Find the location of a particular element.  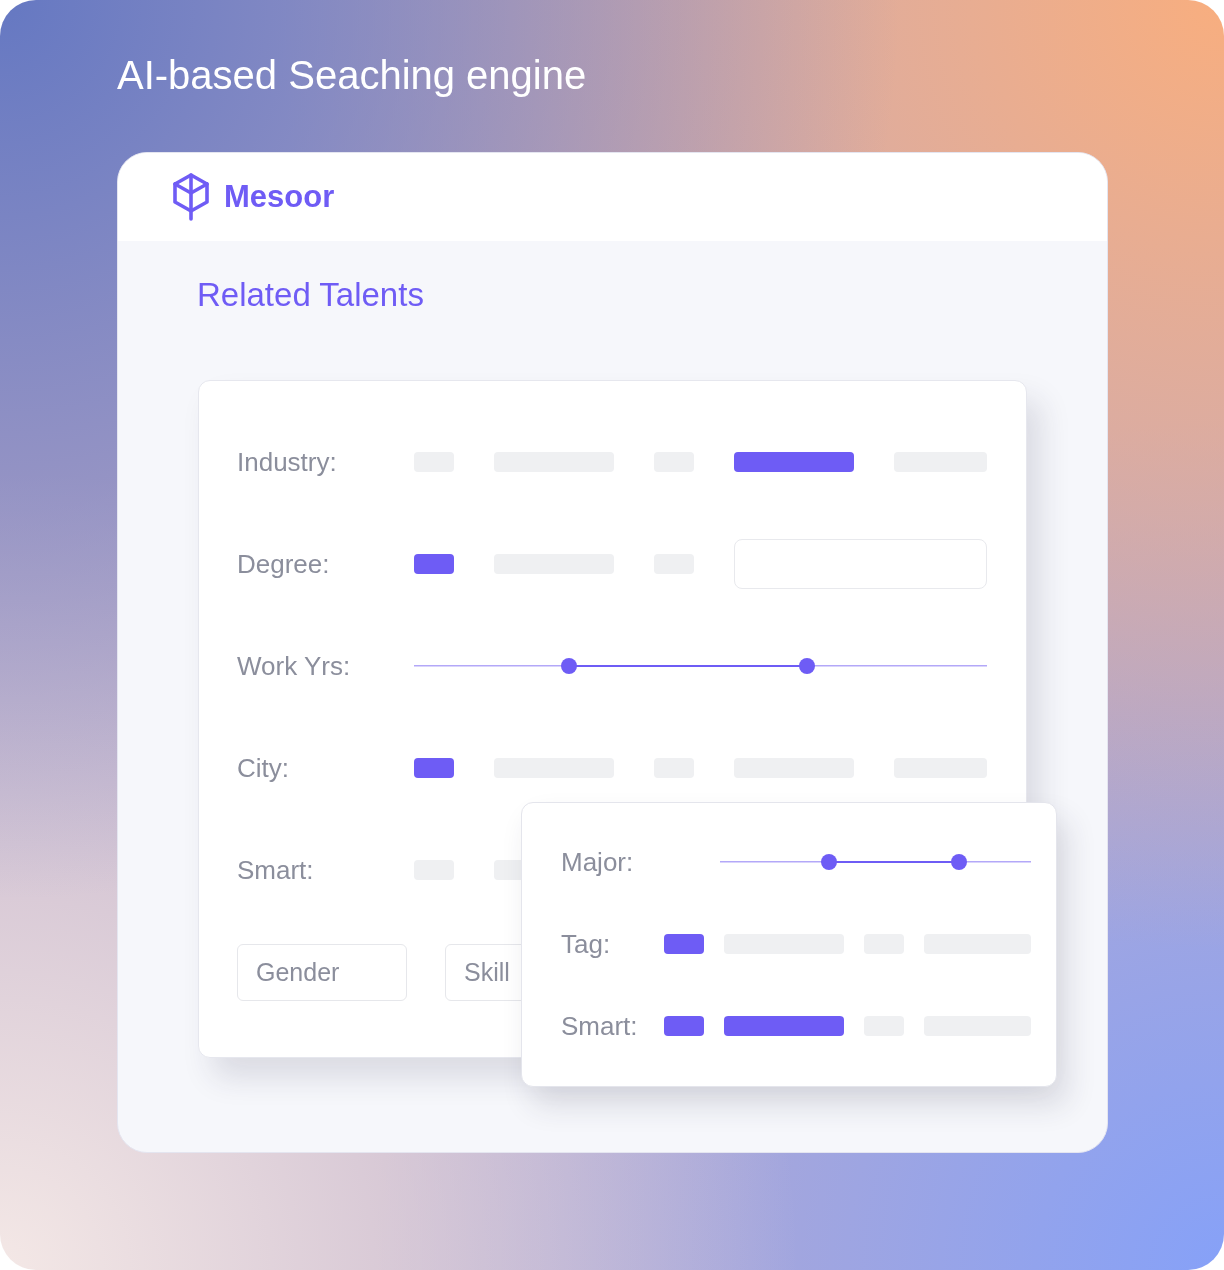

filter-label: City: is located at coordinates (263, 768).